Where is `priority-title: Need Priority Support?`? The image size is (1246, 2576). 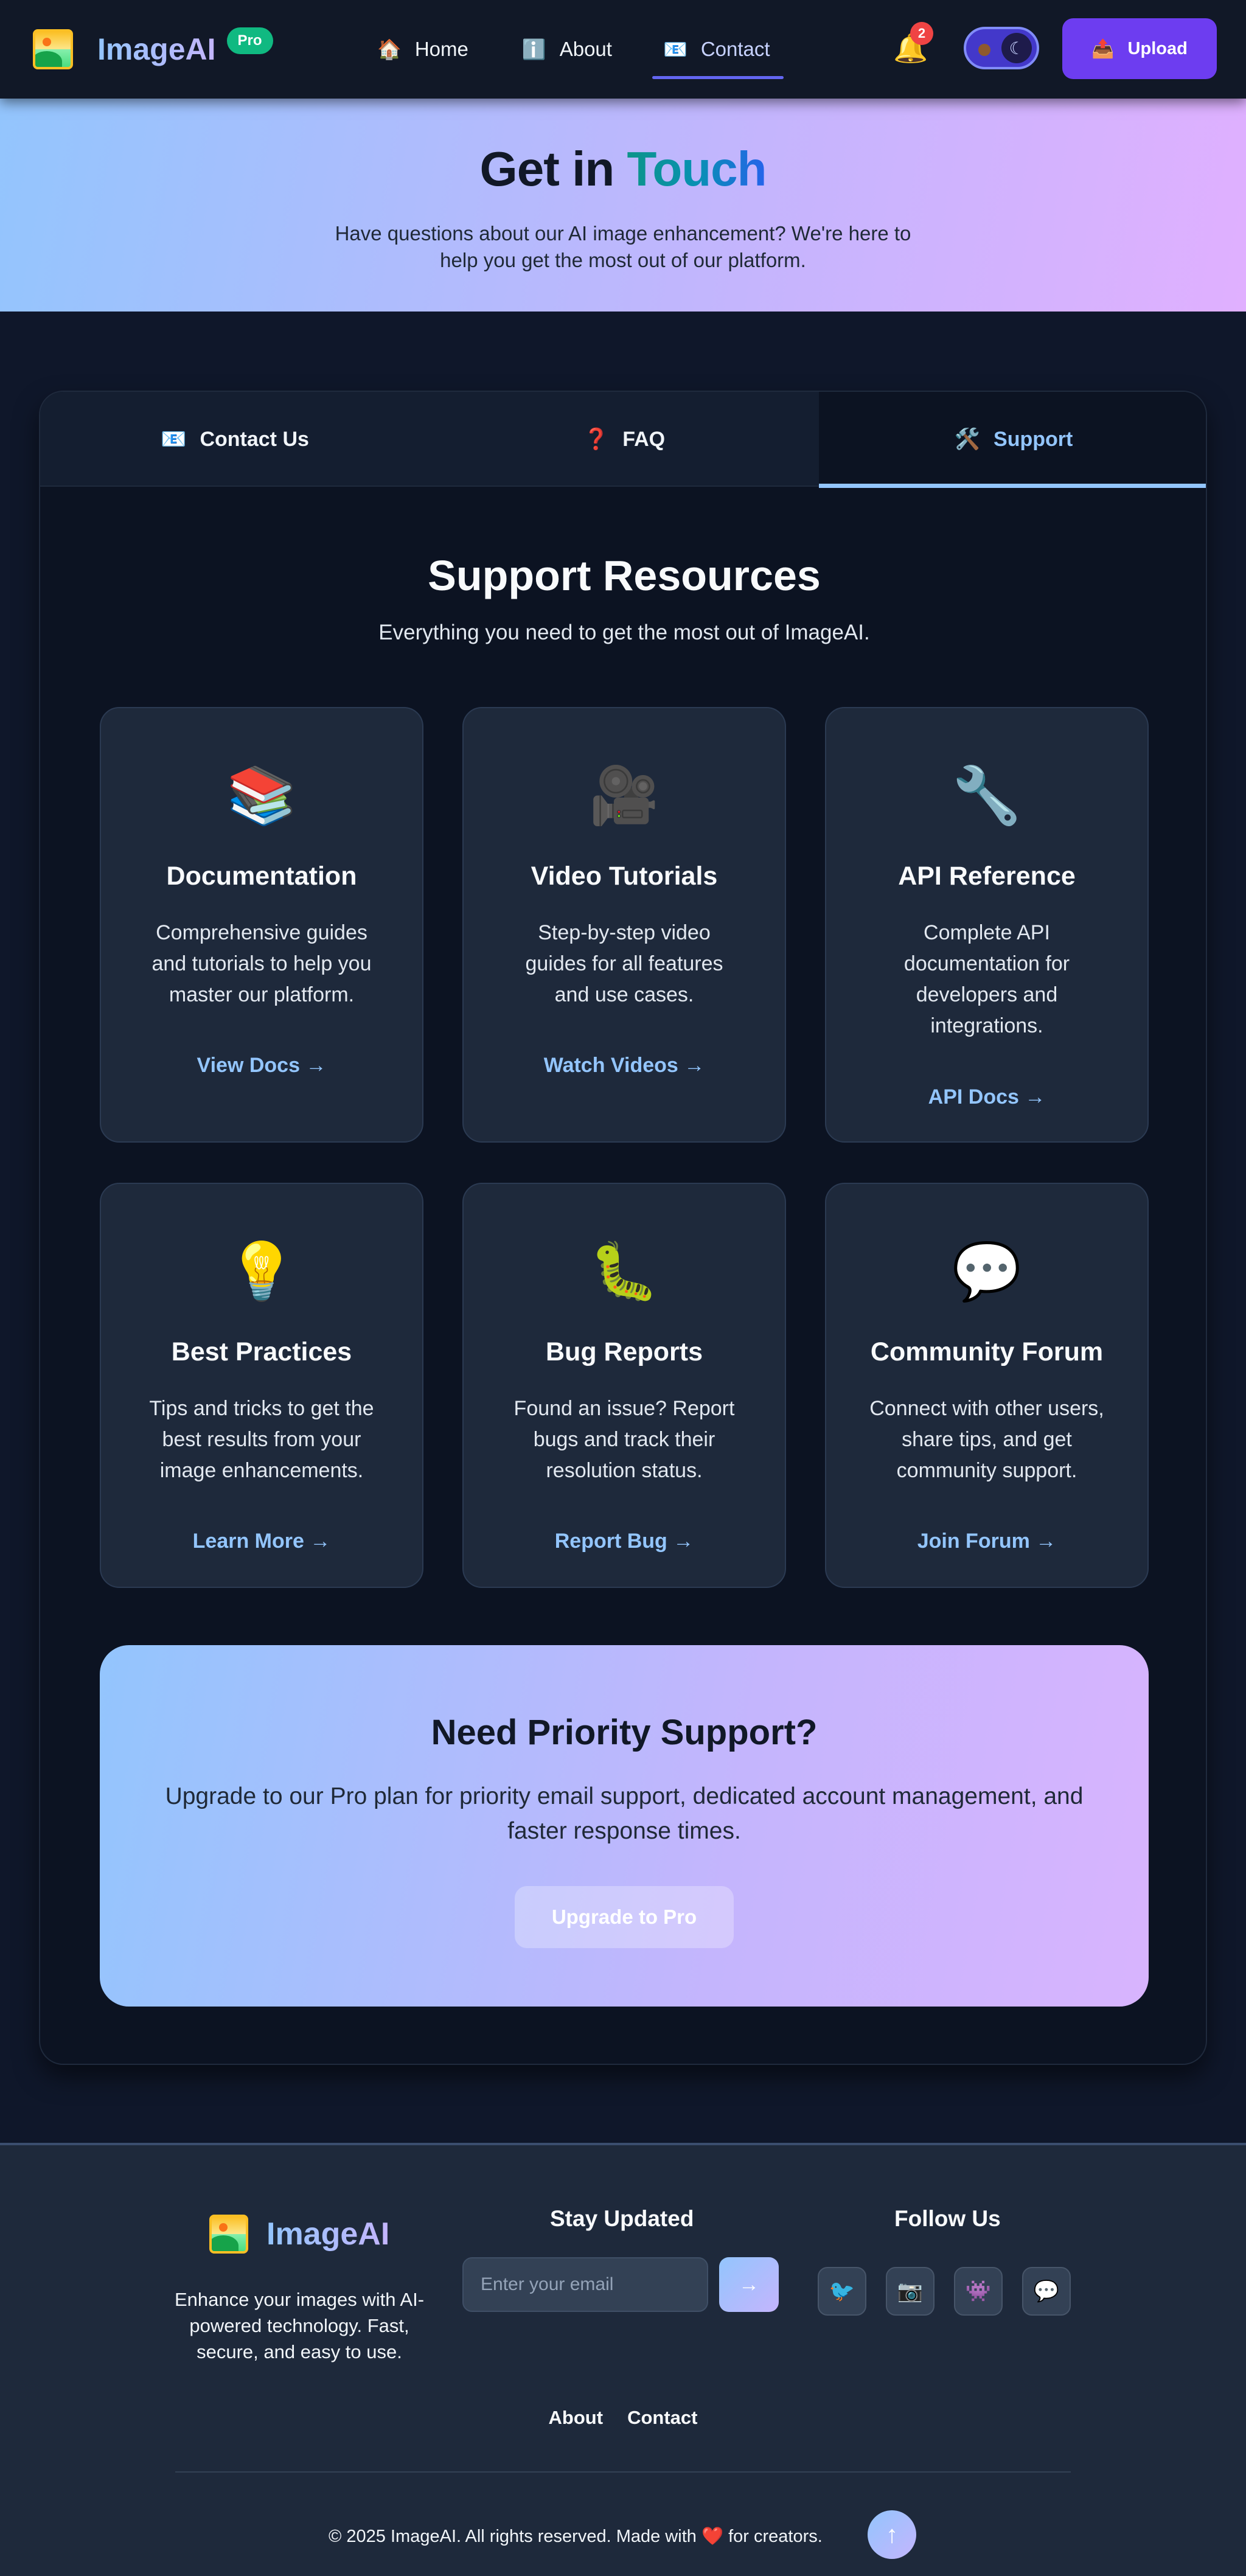 priority-title: Need Priority Support? is located at coordinates (624, 1732).